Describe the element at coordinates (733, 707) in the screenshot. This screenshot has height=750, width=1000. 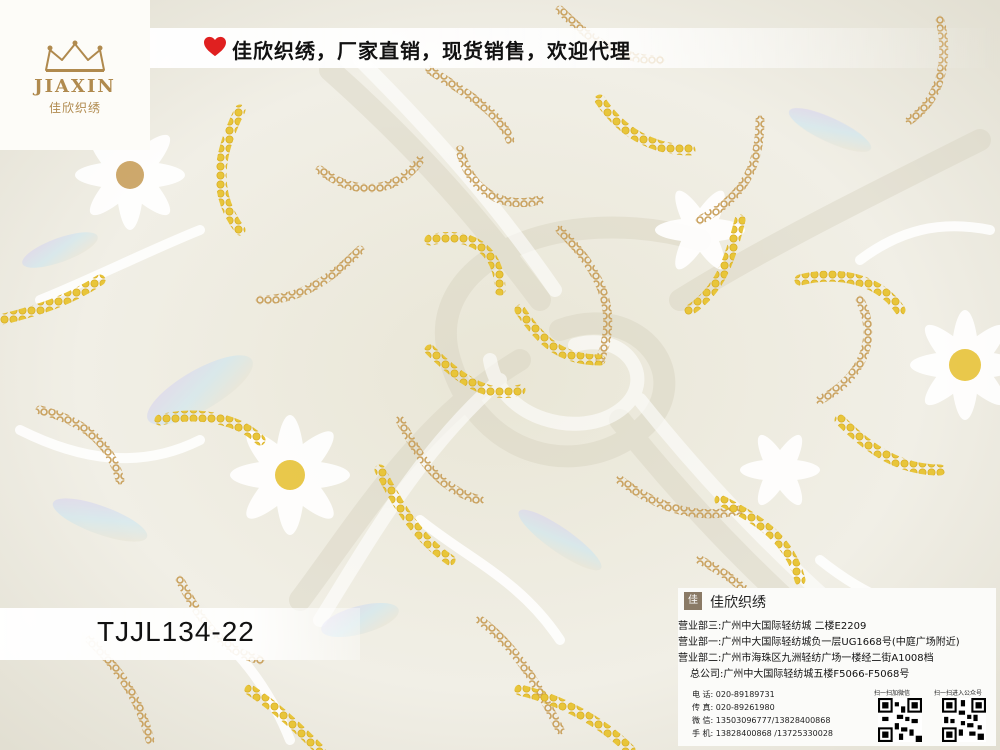
I see `contact-line: 传 真: 020-89261980` at that location.